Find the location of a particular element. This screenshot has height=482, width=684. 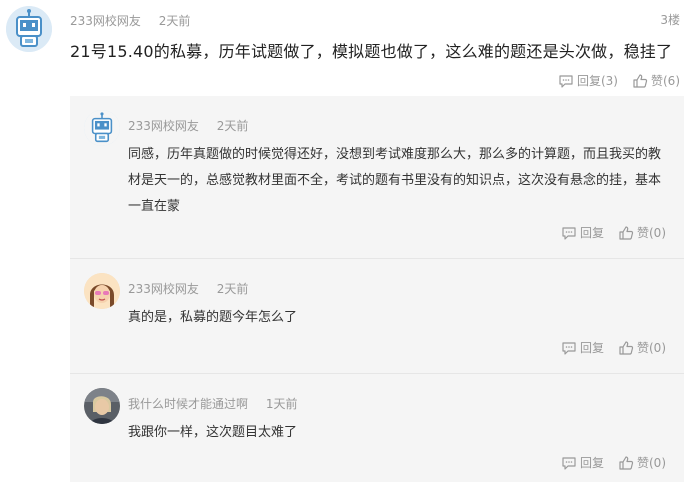

post-actions: 回复 (3) 赞 (6) is located at coordinates (612, 80).